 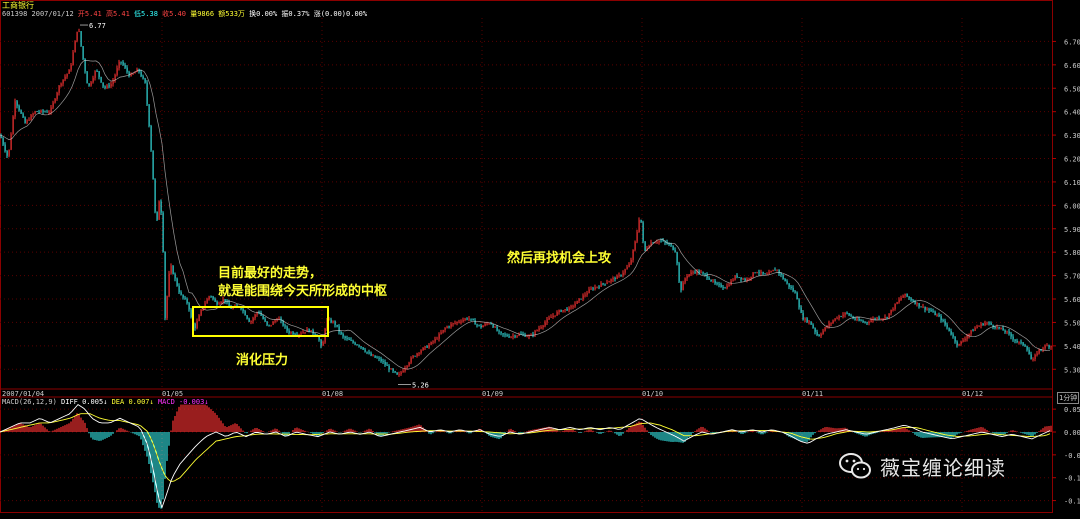 What do you see at coordinates (1072, 42) in the screenshot?
I see `price-tick-label: 6.70` at bounding box center [1072, 42].